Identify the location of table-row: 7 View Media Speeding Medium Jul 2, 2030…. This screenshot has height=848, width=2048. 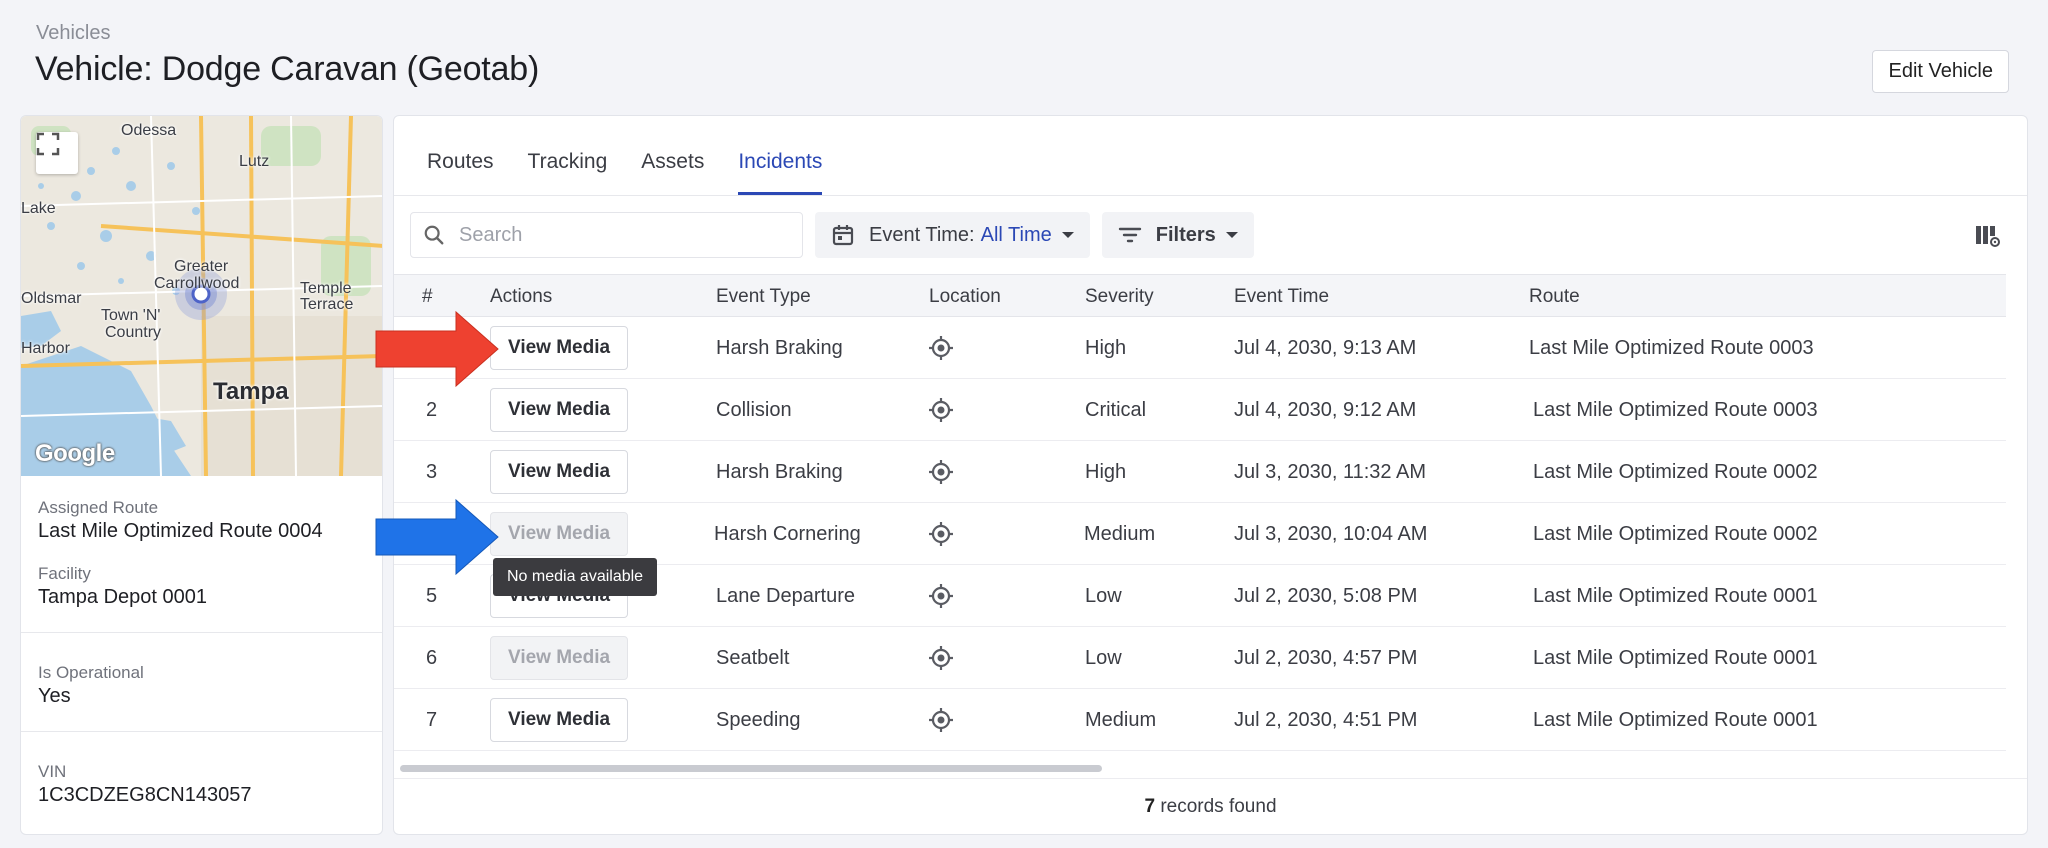
(1200, 720).